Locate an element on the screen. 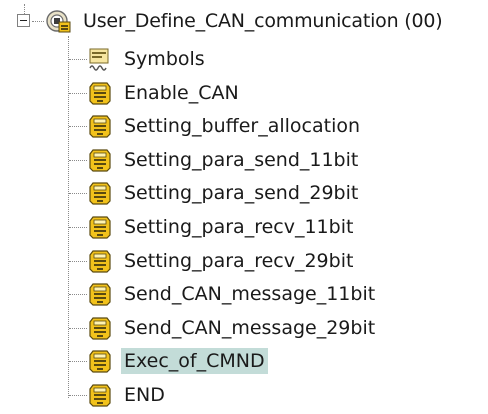 The width and height of the screenshot is (488, 414). tree-item: Enable_CAN is located at coordinates (164, 93).